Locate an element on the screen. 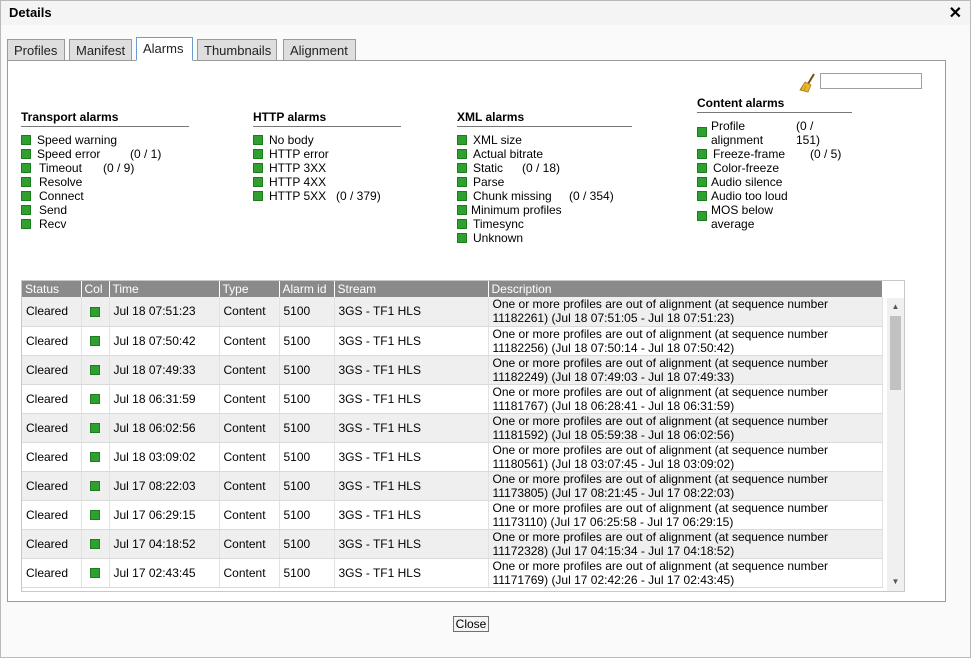 The height and width of the screenshot is (658, 971). time-cell: Jul 18 03:09:02 is located at coordinates (164, 457).